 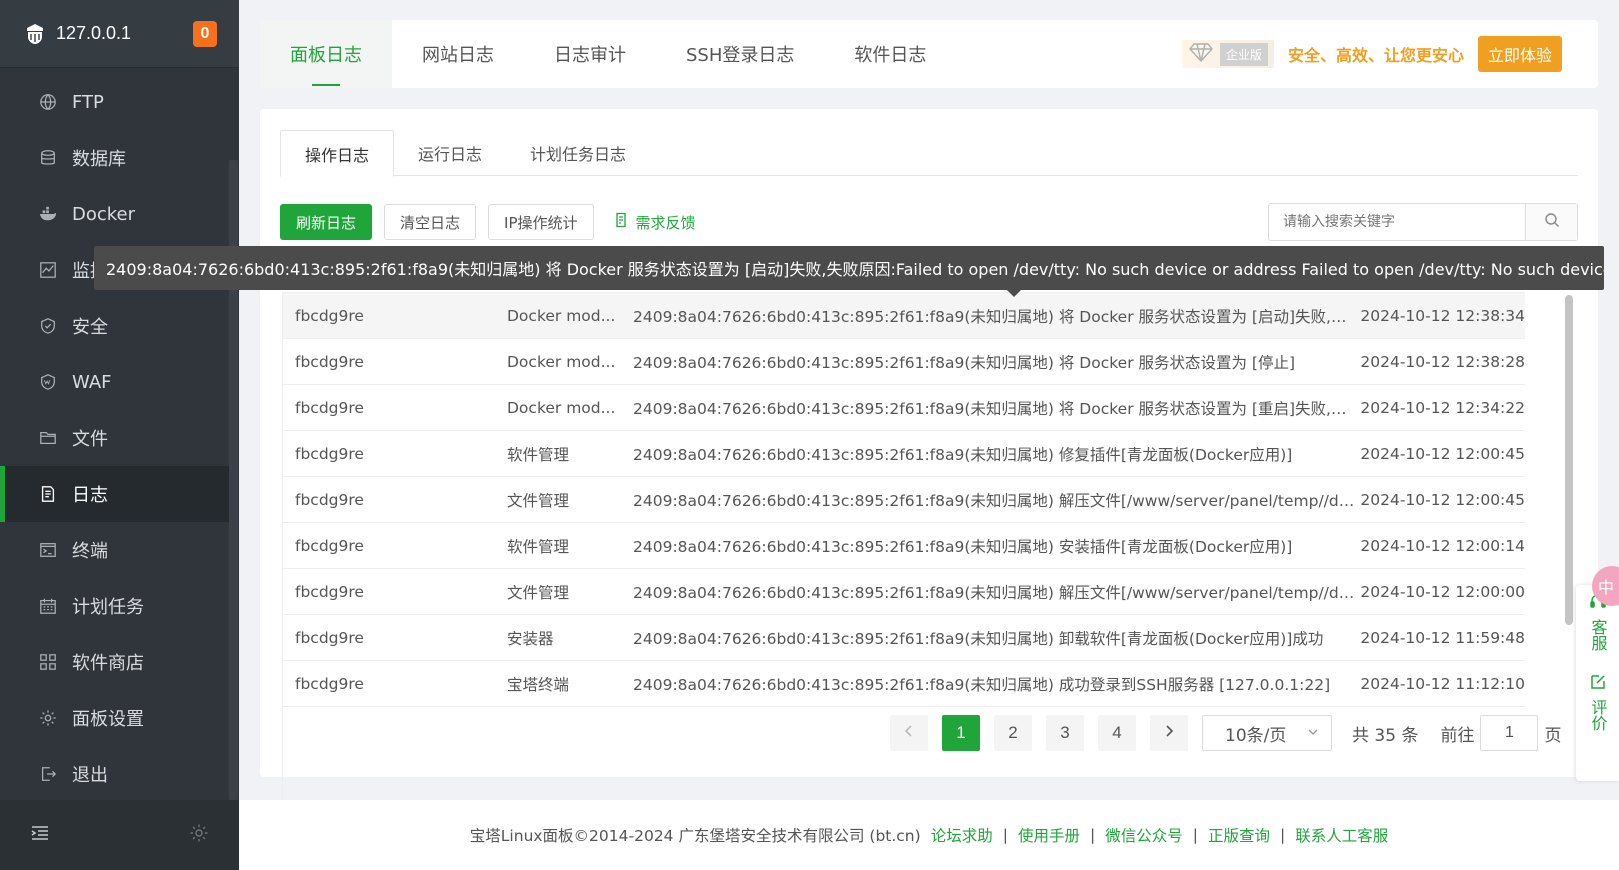 What do you see at coordinates (541, 222) in the screenshot?
I see `ip-stats-button: IP操作统计` at bounding box center [541, 222].